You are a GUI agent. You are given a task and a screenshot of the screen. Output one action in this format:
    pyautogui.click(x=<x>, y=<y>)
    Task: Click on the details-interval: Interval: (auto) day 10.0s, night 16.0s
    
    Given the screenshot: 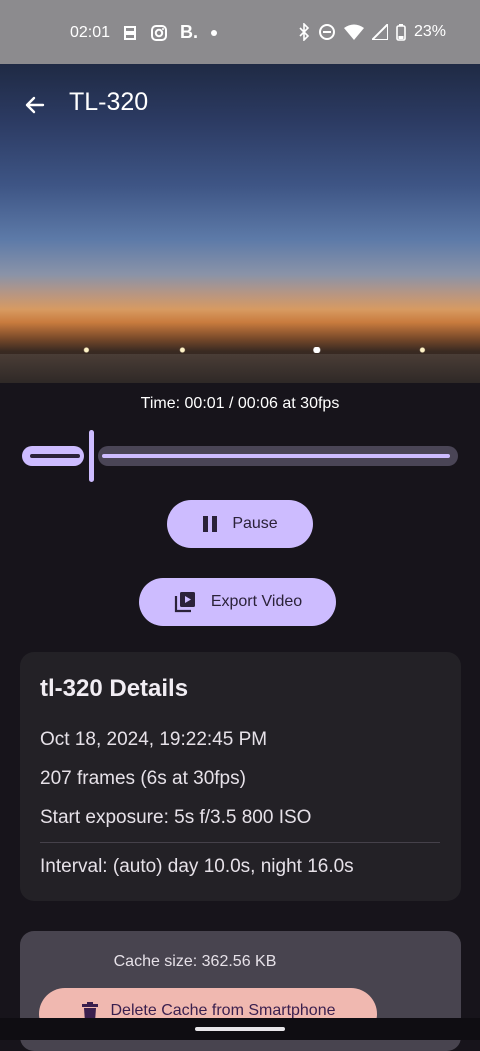 What is the action you would take?
    pyautogui.click(x=197, y=866)
    